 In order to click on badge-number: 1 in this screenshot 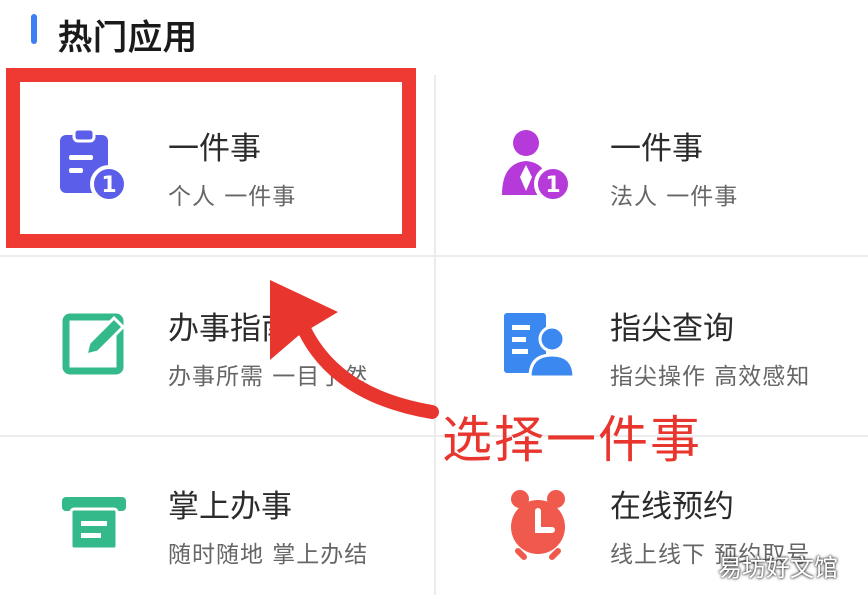, I will do `click(552, 185)`.